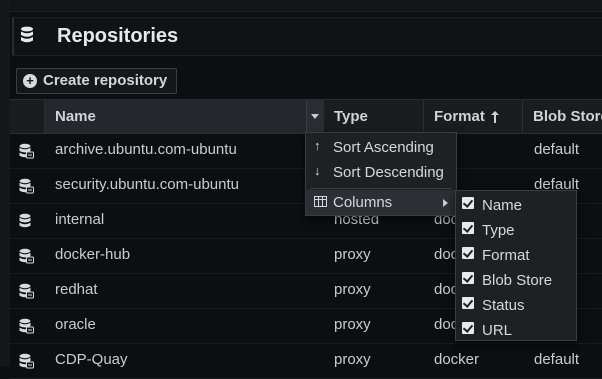  What do you see at coordinates (516, 229) in the screenshot?
I see `column-toggle-type: Type` at bounding box center [516, 229].